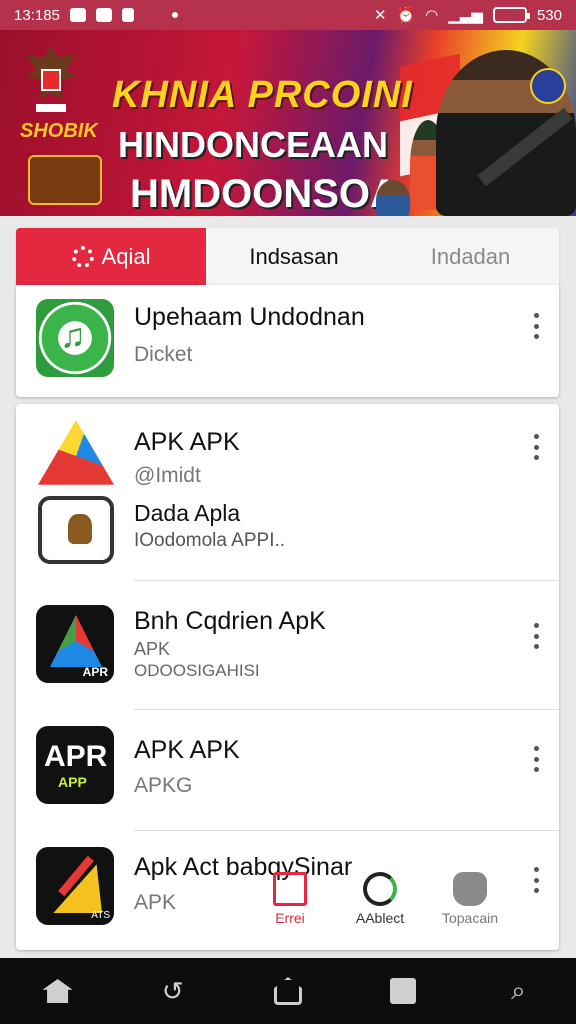 The image size is (576, 1024). What do you see at coordinates (549, 15) in the screenshot?
I see `battery-level: 530` at bounding box center [549, 15].